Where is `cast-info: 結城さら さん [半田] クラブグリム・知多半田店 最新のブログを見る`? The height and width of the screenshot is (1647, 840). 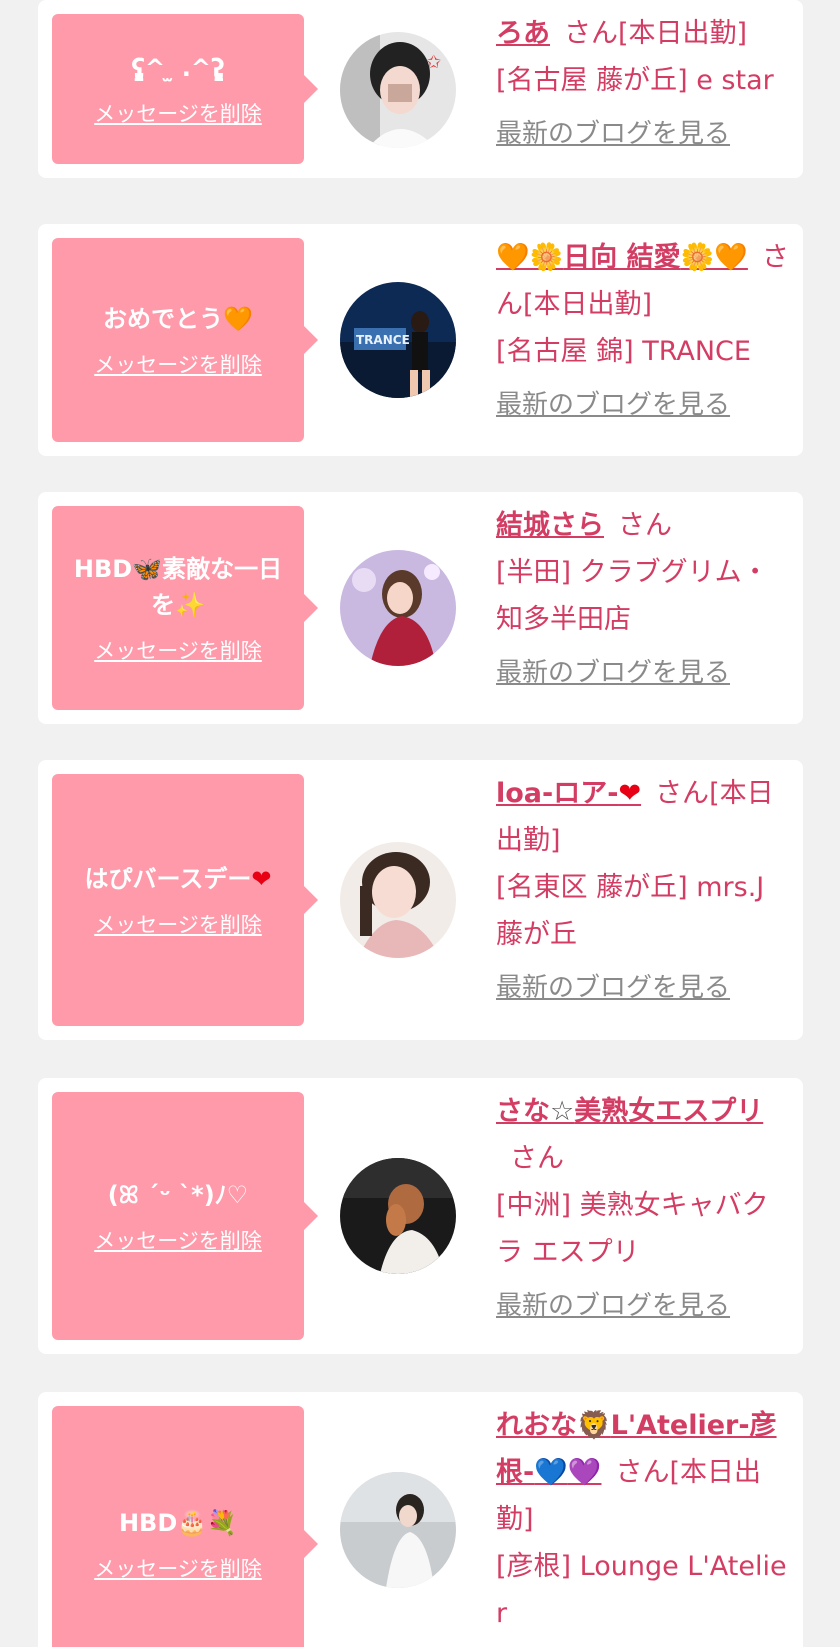
cast-info: 結城さら さん [半田] クラブグリム・知多半田店 最新のブログを見る is located at coordinates (644, 599).